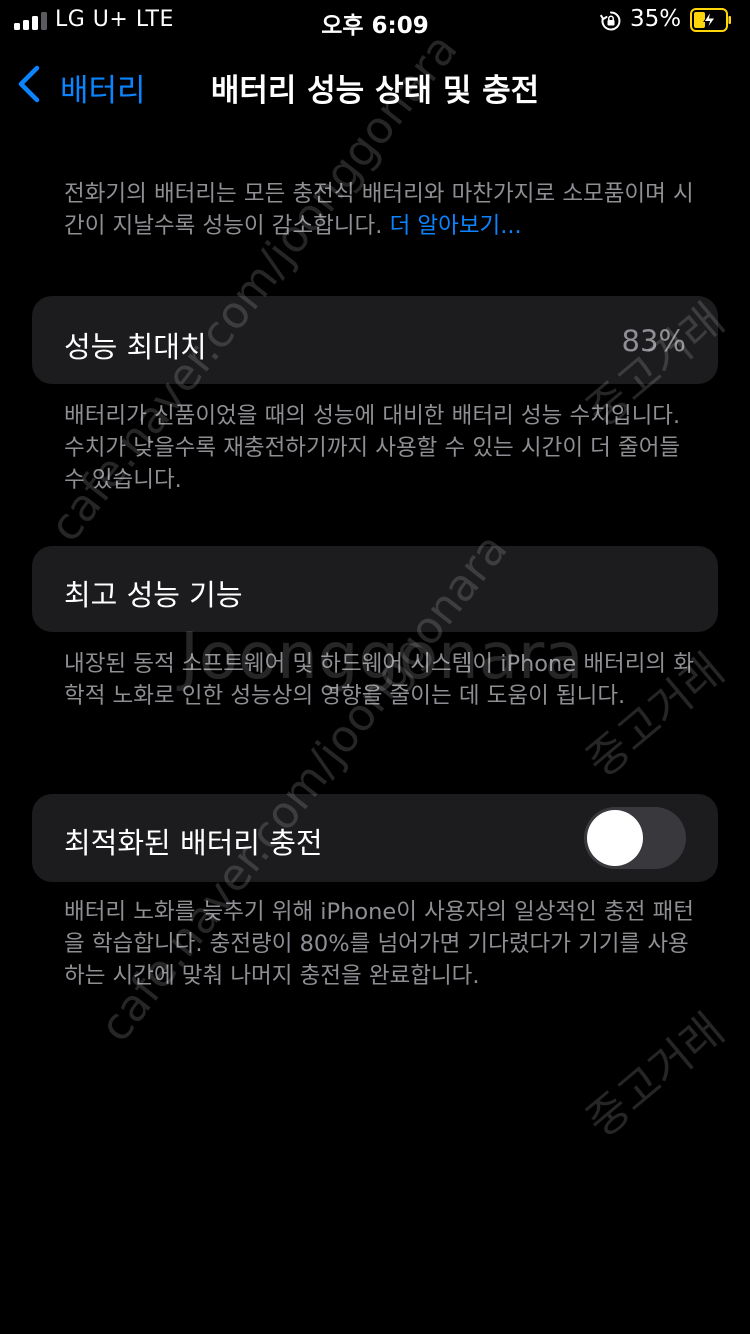 The width and height of the screenshot is (750, 1334). I want to click on max-capacity-label: 성능 최대치, so click(135, 347).